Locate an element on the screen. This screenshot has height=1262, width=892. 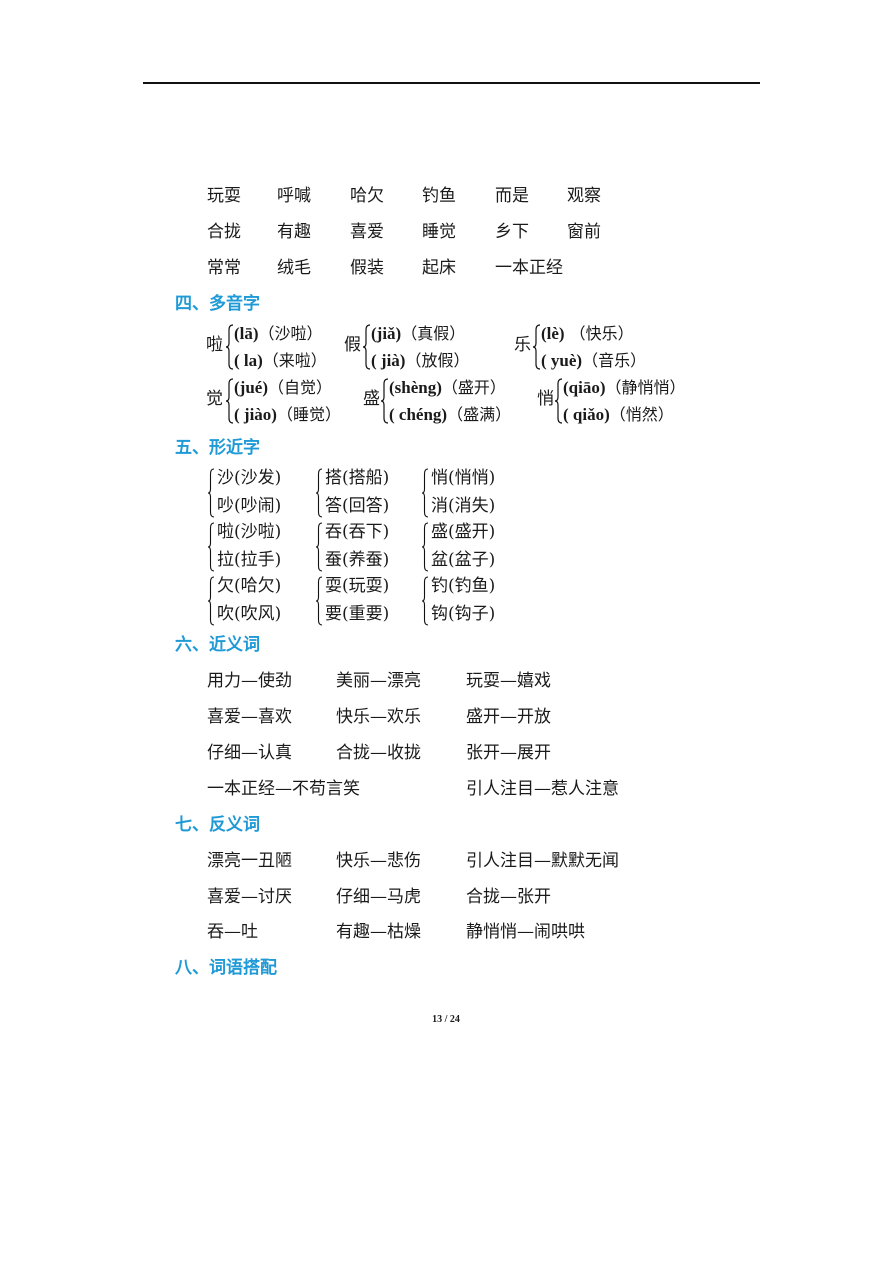
section-heading-synonyms: 六、近义词 is located at coordinates (217, 645).